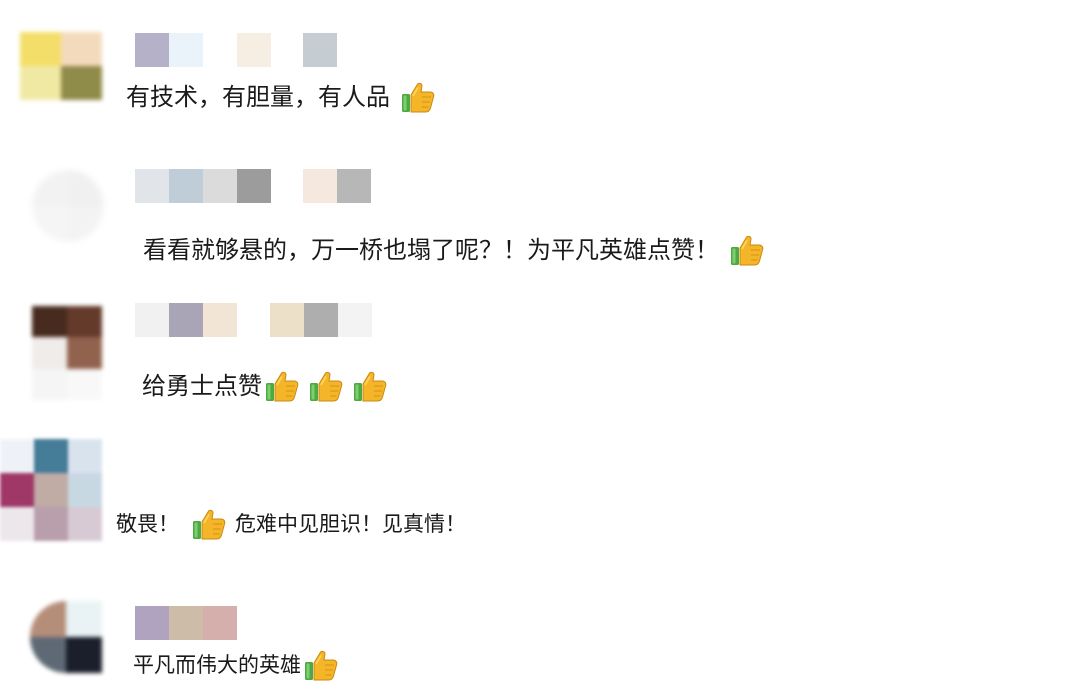 The image size is (1080, 697). I want to click on comment-body: 有技术，有胆量，有人品, so click(258, 97).